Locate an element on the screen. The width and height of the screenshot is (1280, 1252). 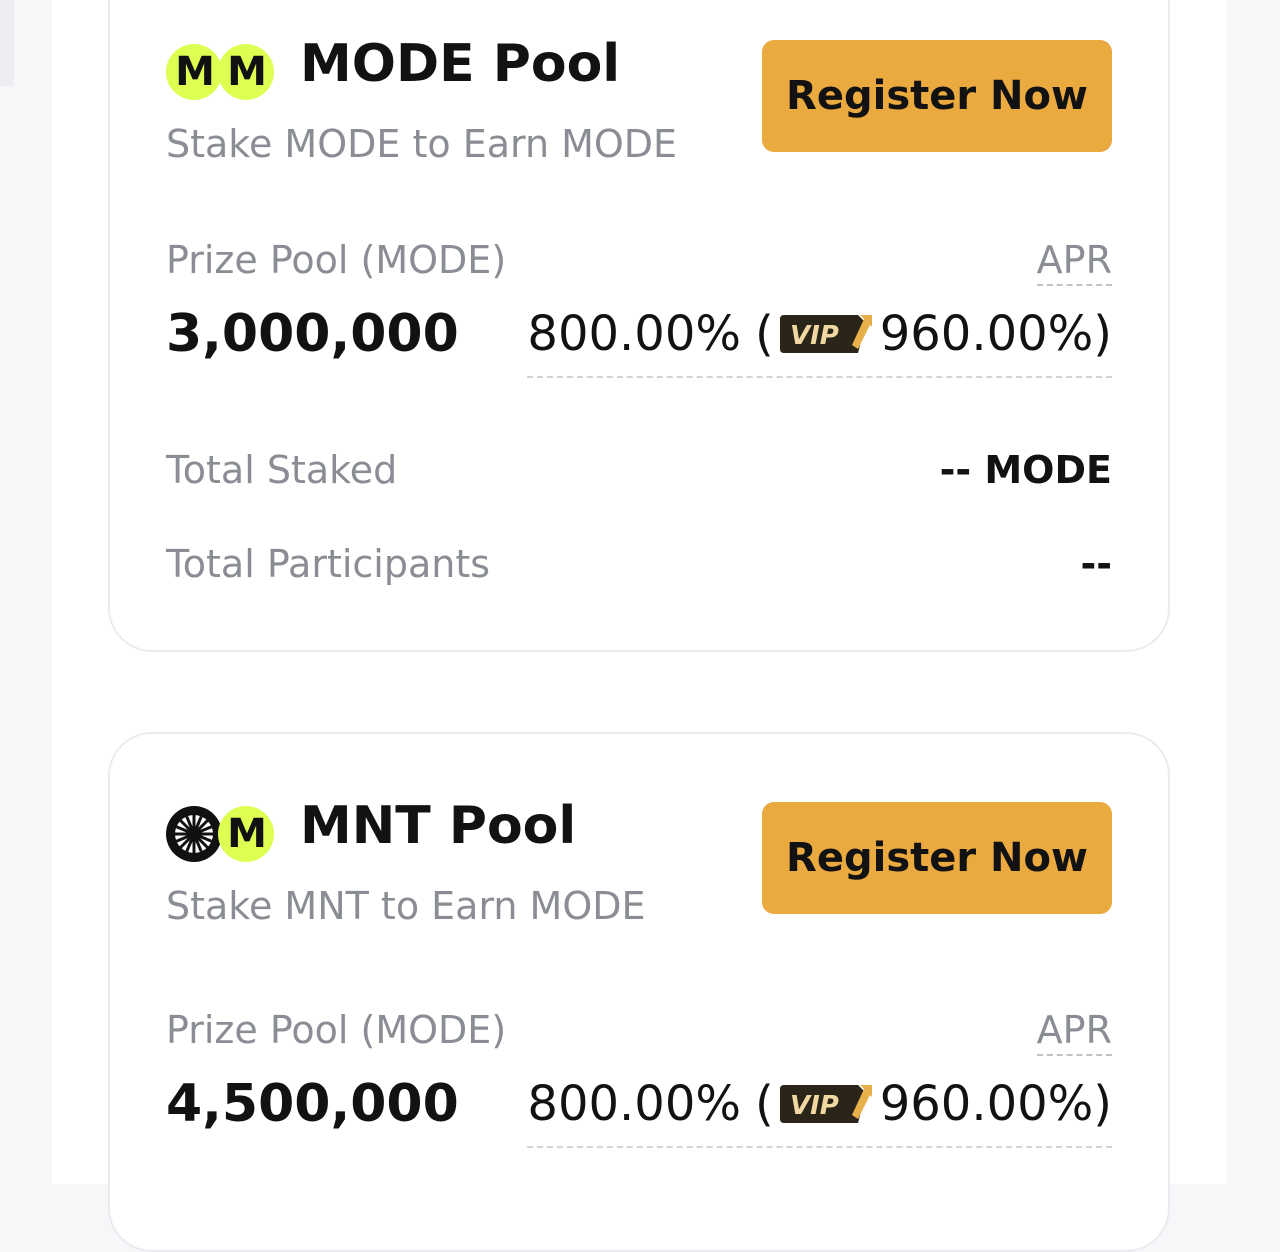
pool-title: MODE Pool is located at coordinates (460, 64).